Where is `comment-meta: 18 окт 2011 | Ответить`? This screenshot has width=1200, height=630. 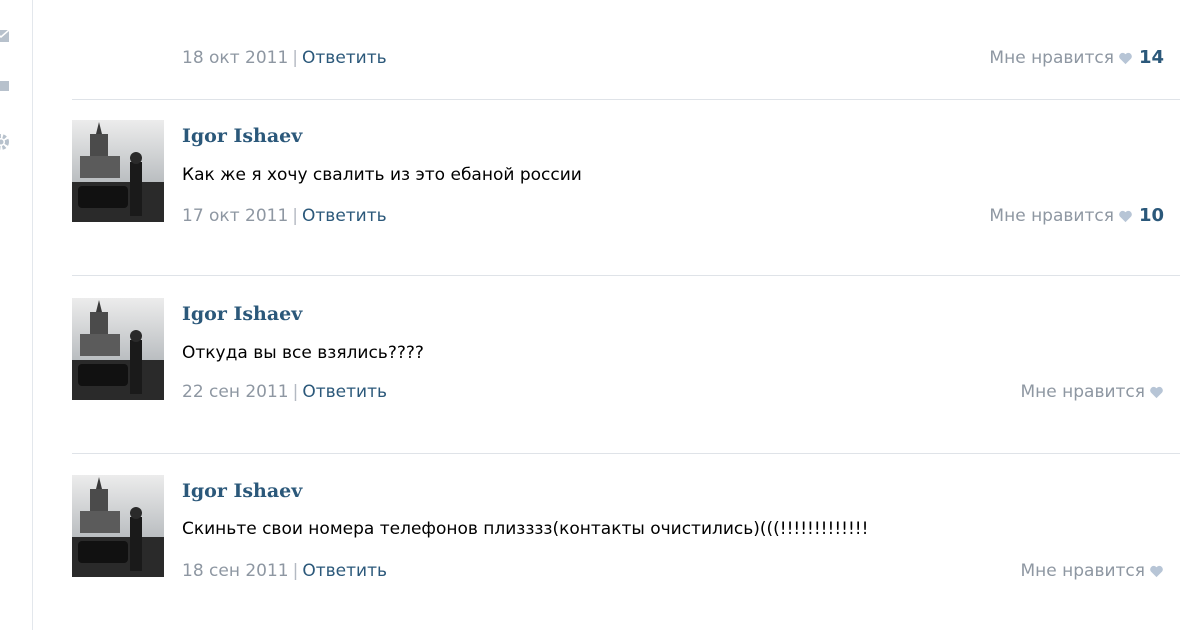
comment-meta: 18 окт 2011 | Ответить is located at coordinates (284, 58).